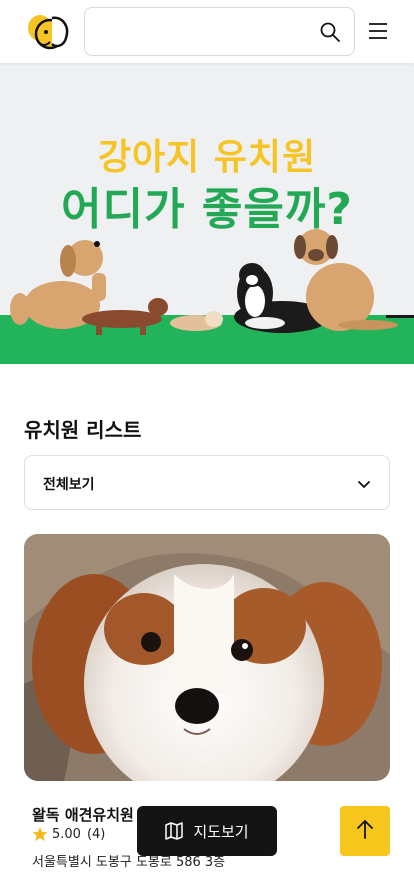 The height and width of the screenshot is (896, 414). What do you see at coordinates (83, 430) in the screenshot?
I see `section-title: 유치원 리스트` at bounding box center [83, 430].